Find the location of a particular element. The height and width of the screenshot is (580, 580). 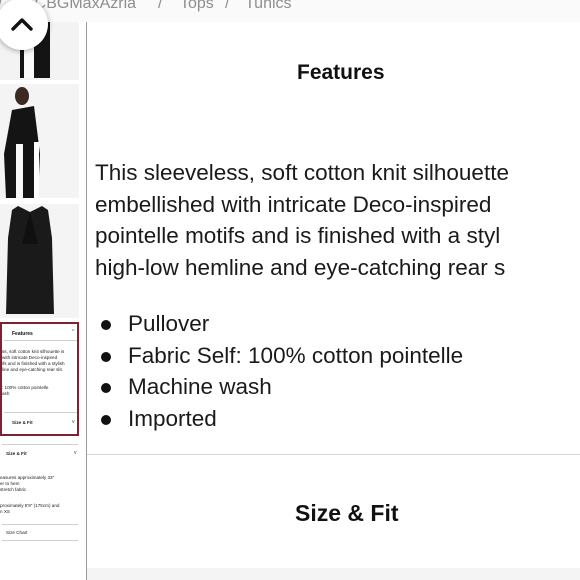

mini-text-line: n XS is located at coordinates (5, 511).